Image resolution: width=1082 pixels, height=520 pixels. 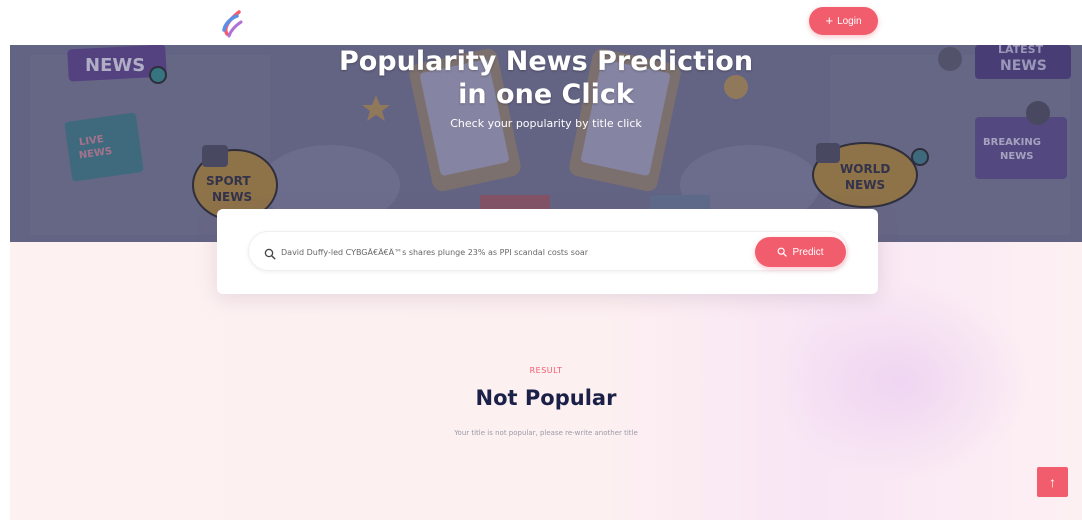 I want to click on plus-icon: +, so click(x=829, y=20).